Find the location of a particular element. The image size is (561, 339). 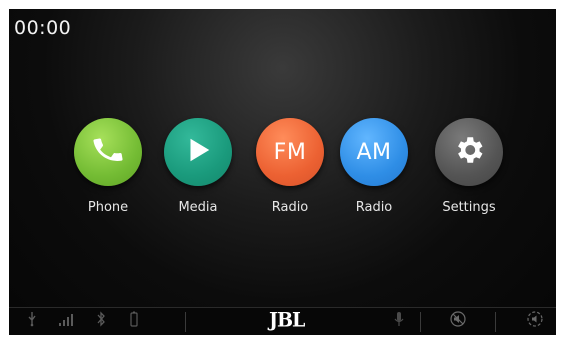

app-settings: Settings is located at coordinates (469, 166).